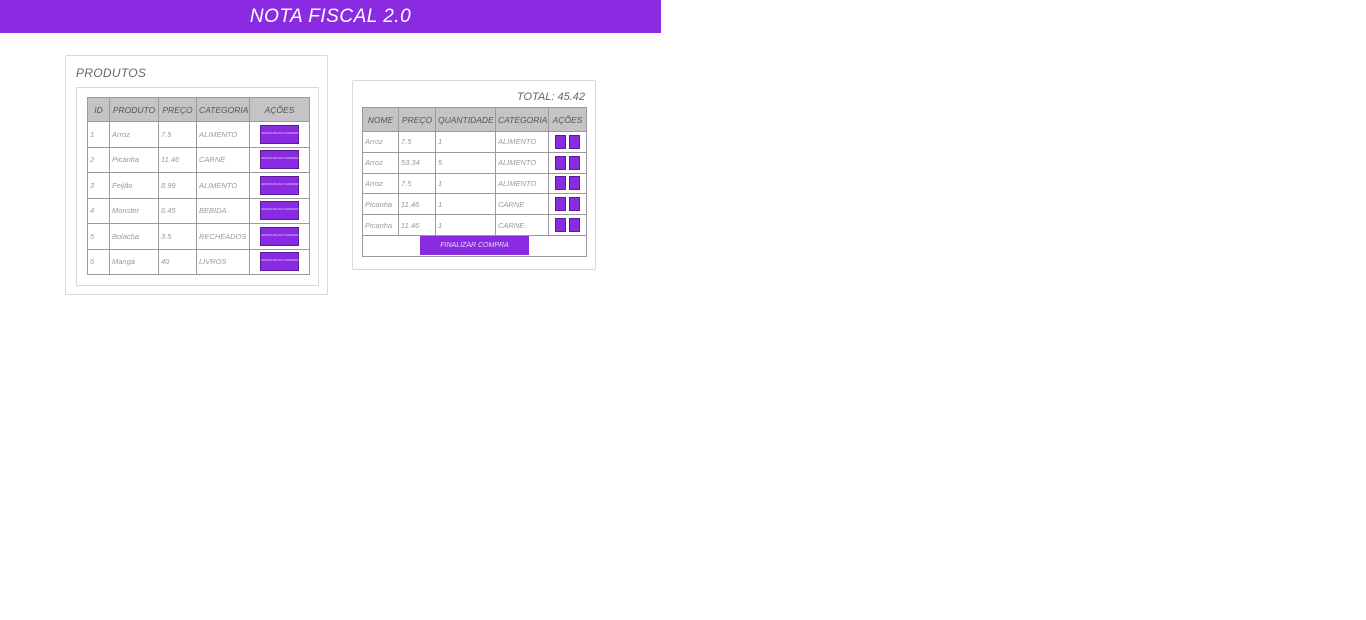  I want to click on cell-produto: Arroz, so click(134, 134).